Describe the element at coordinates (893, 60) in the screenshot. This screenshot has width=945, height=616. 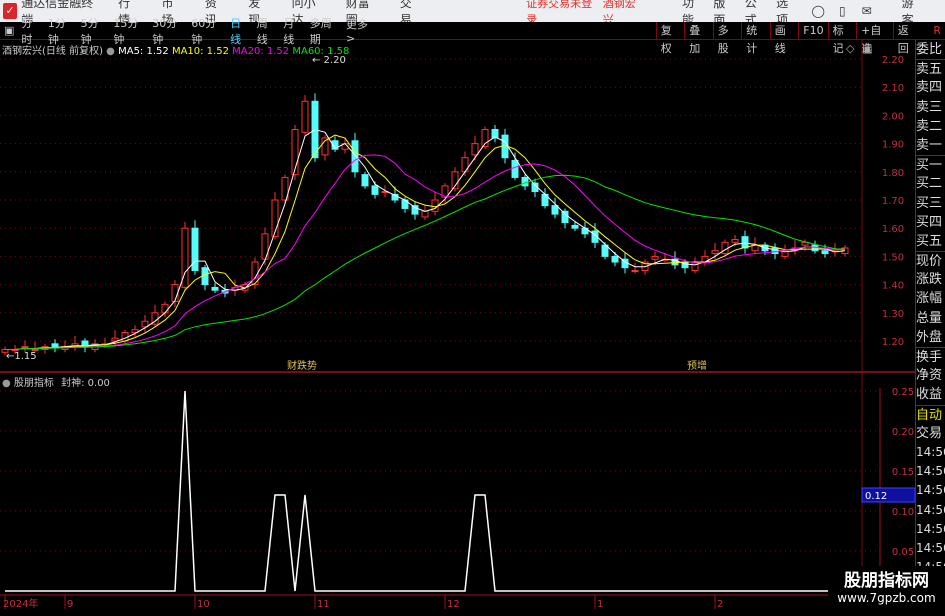
I see `price-tick: 2.20` at that location.